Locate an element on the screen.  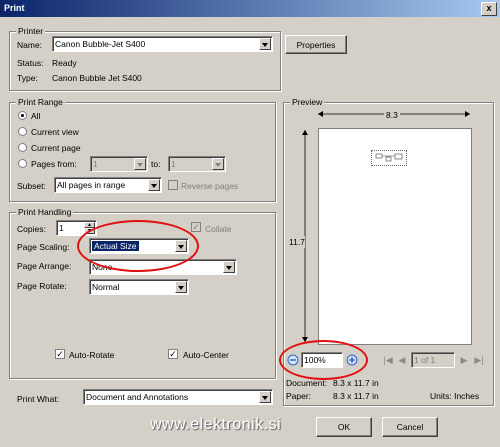
print-what-label: Print What: is located at coordinates (38, 399).